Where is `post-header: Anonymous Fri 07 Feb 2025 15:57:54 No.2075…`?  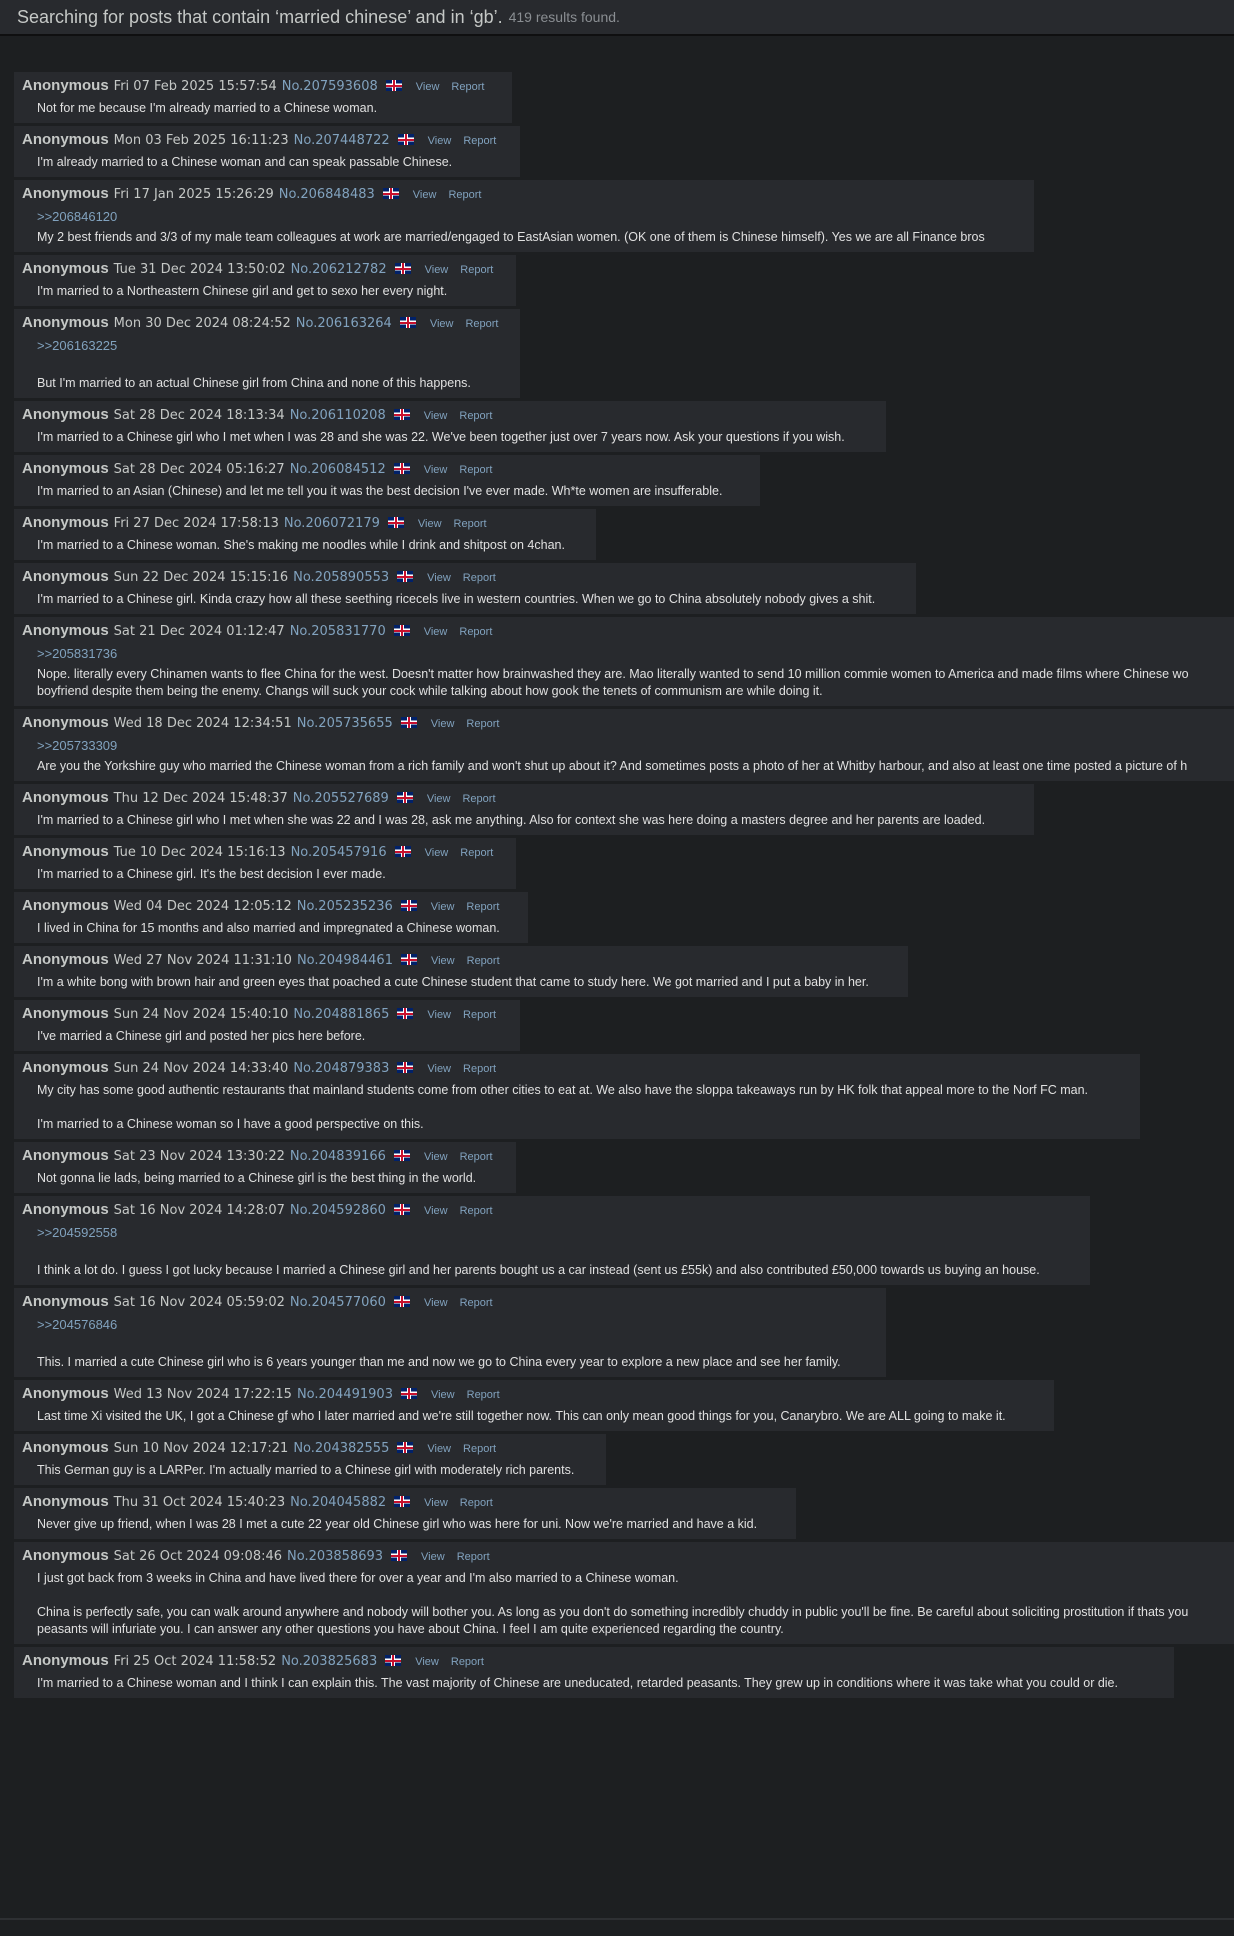
post-header: Anonymous Fri 07 Feb 2025 15:57:54 No.2075… is located at coordinates (262, 85).